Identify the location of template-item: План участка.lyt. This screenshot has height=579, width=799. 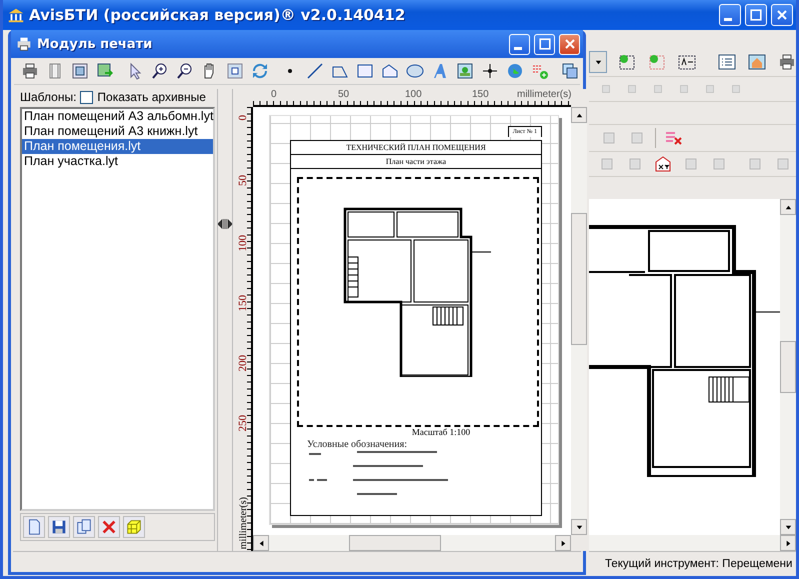
(117, 161).